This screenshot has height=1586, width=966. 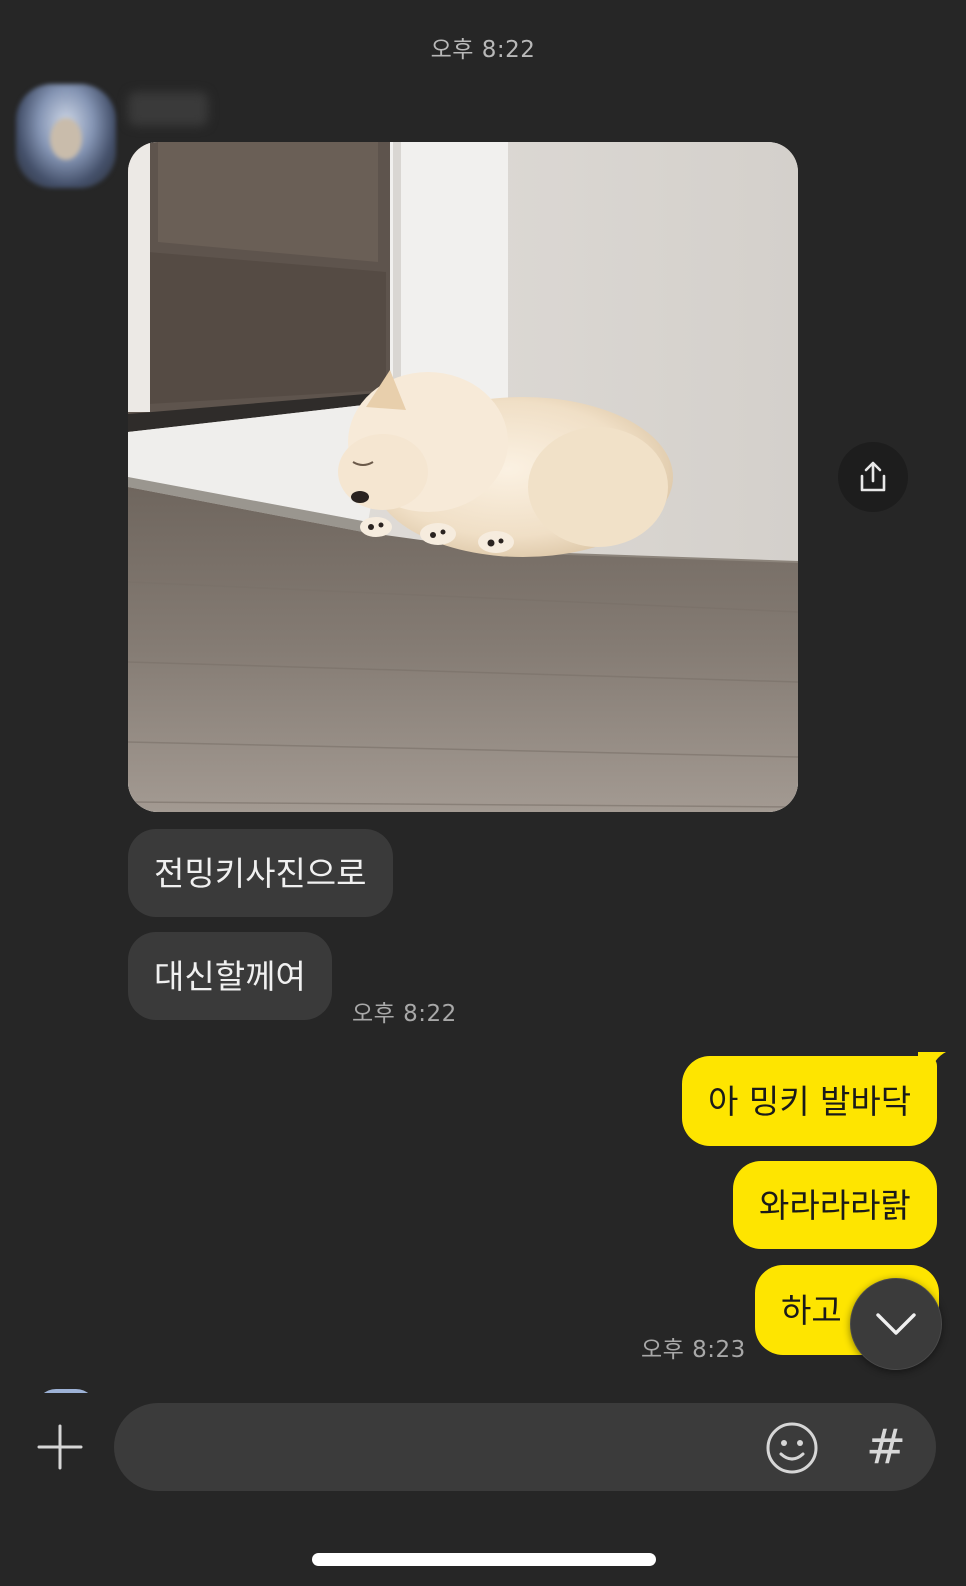 I want to click on message-input-field: #, so click(x=525, y=1447).